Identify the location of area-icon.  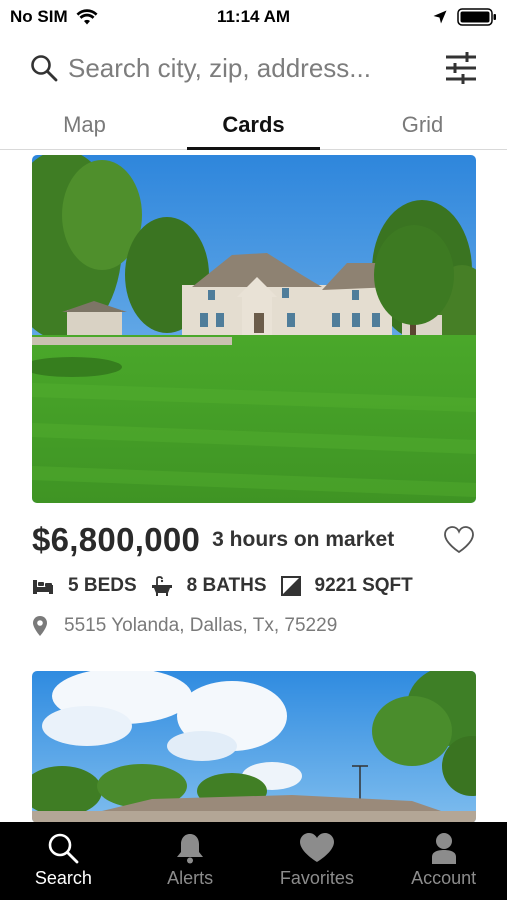
(290, 586).